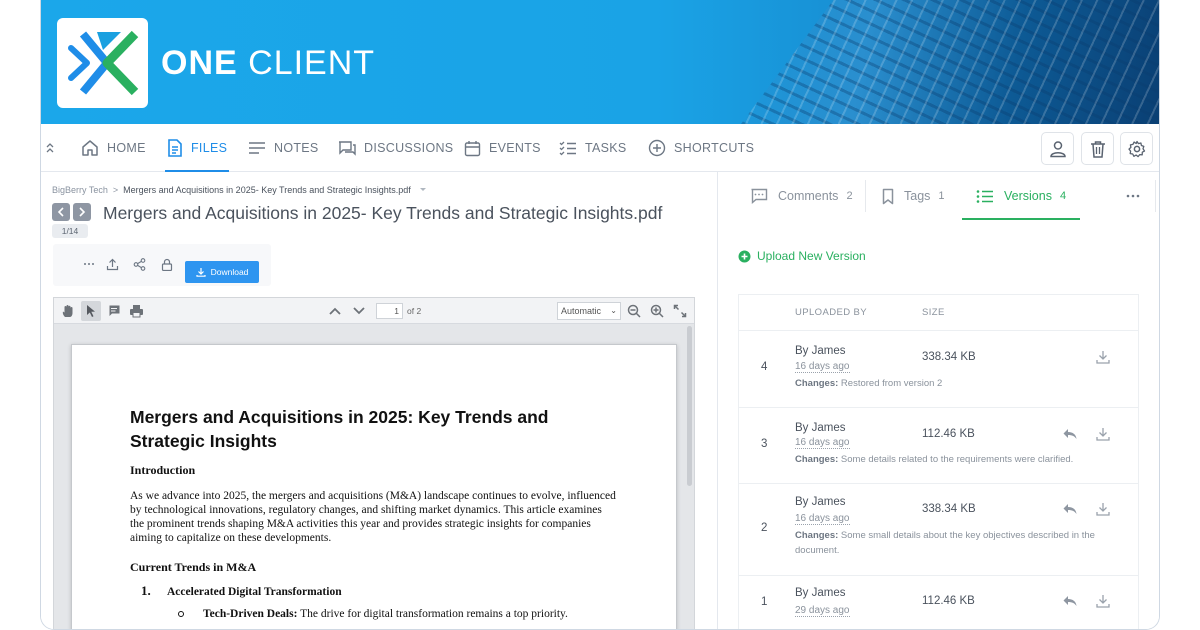 This screenshot has width=1200, height=630. Describe the element at coordinates (502, 148) in the screenshot. I see `nav-events: EVENTS` at that location.